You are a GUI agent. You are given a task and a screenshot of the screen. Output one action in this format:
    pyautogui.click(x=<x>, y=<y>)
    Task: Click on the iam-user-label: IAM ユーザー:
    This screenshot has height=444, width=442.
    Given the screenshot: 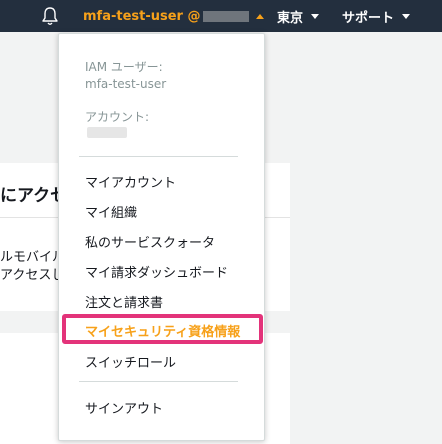 What is the action you would take?
    pyautogui.click(x=124, y=67)
    